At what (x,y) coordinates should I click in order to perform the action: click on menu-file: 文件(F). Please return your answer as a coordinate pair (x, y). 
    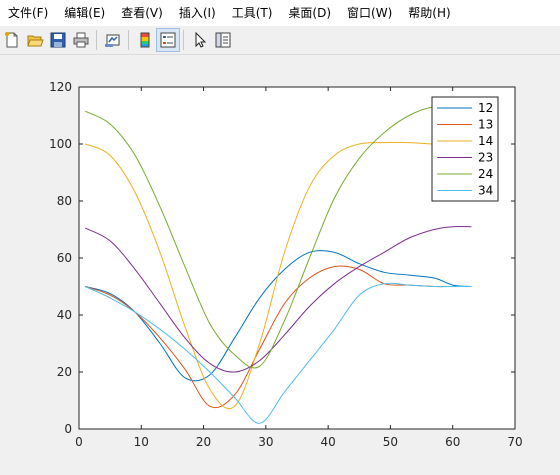
    Looking at the image, I should click on (28, 13).